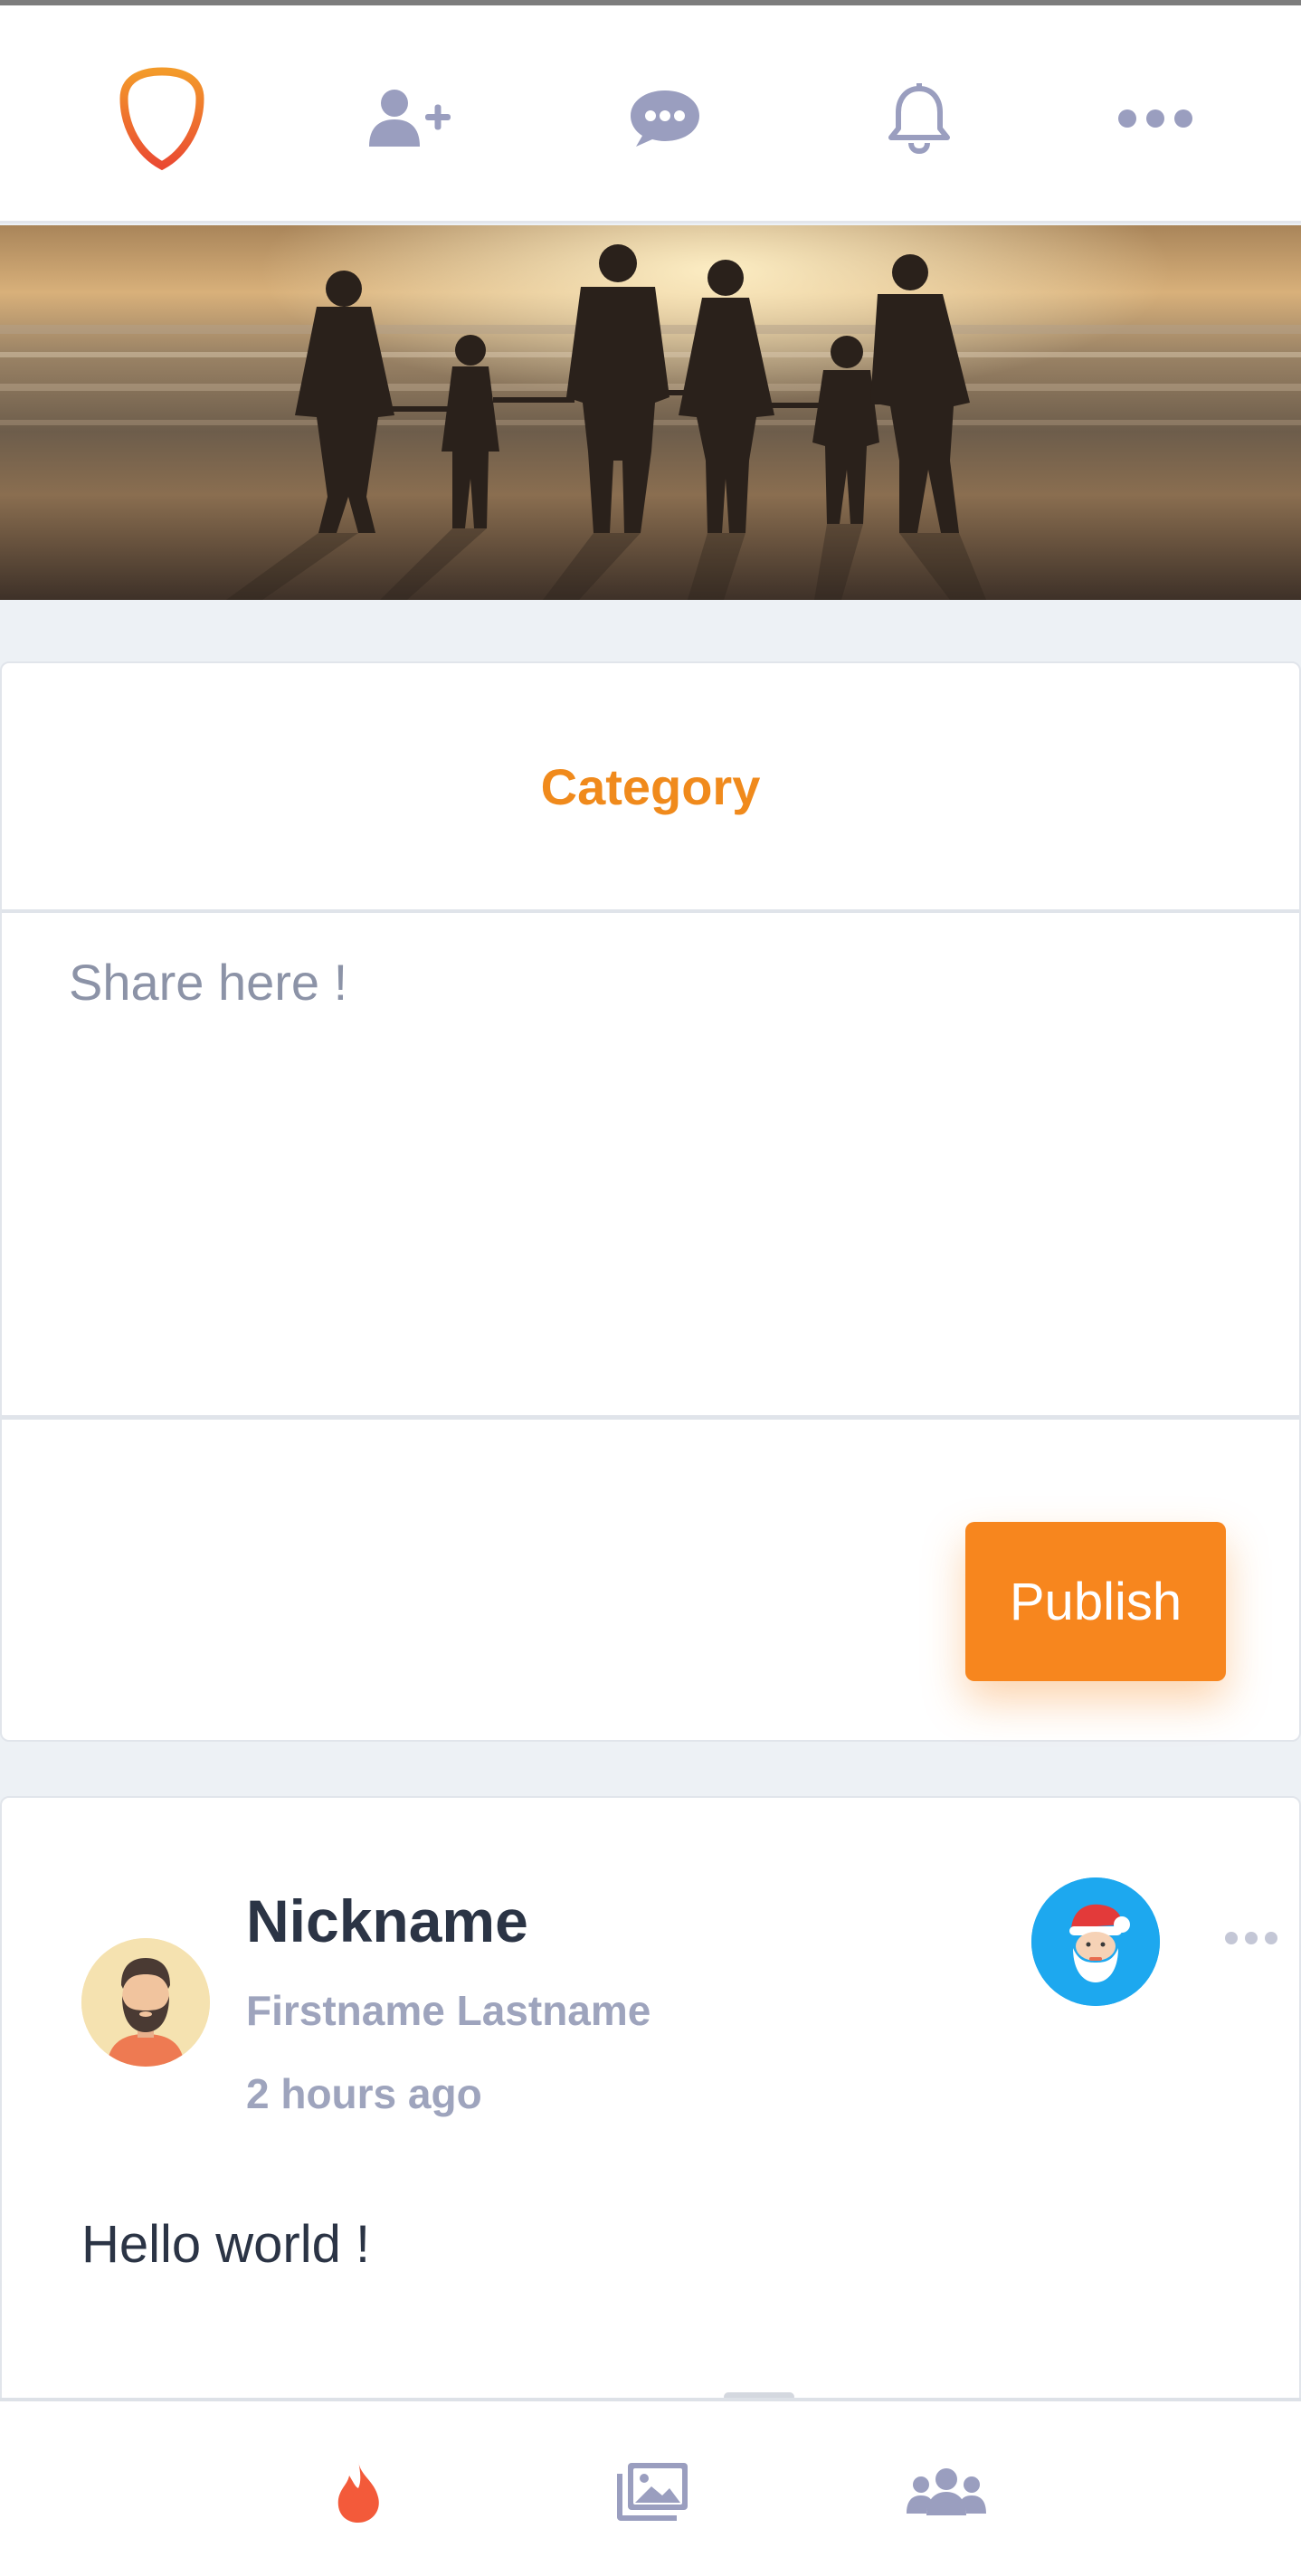 Image resolution: width=1301 pixels, height=2576 pixels. I want to click on top-navigation-bar, so click(650, 114).